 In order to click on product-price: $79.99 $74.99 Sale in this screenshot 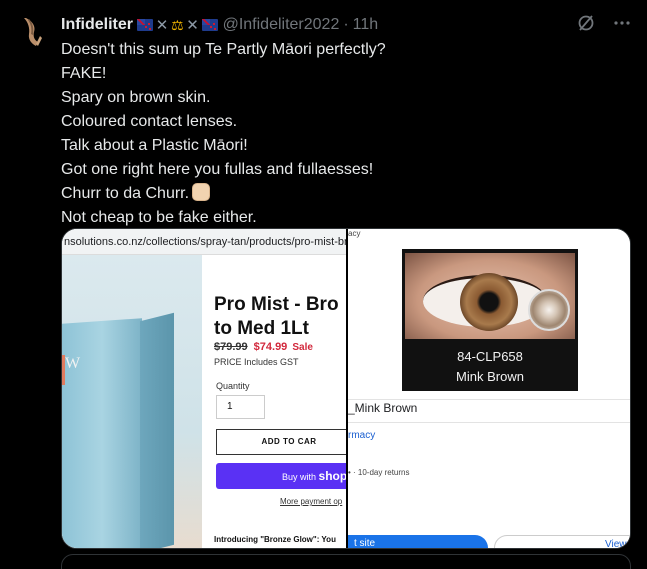, I will do `click(263, 347)`.